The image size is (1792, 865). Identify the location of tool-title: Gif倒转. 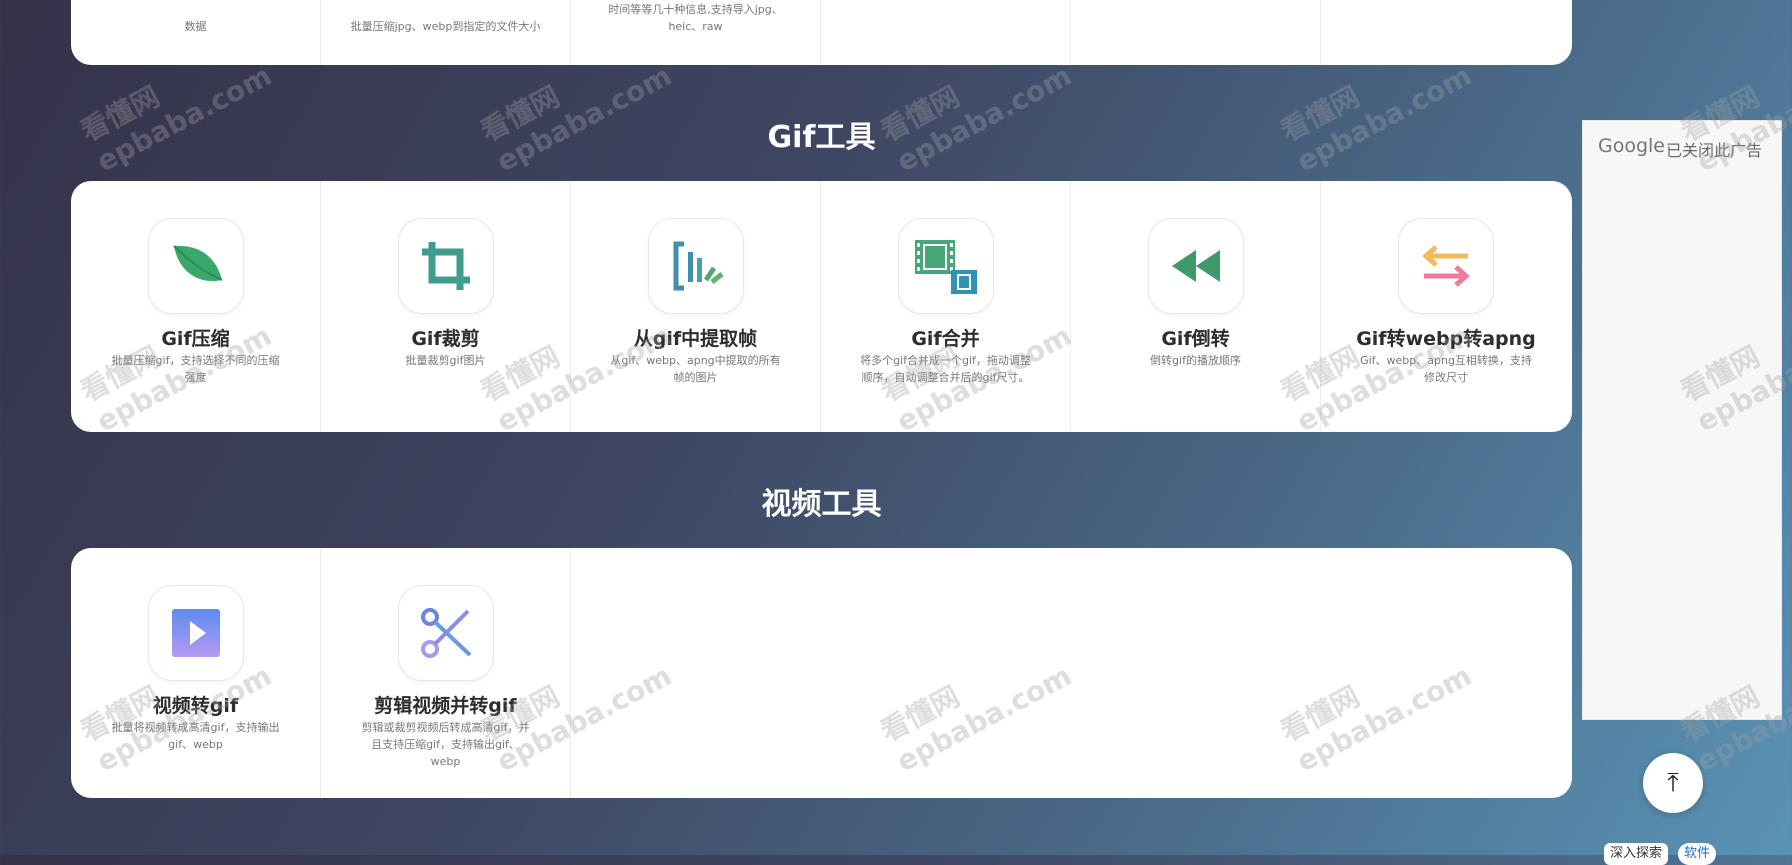
(1195, 339).